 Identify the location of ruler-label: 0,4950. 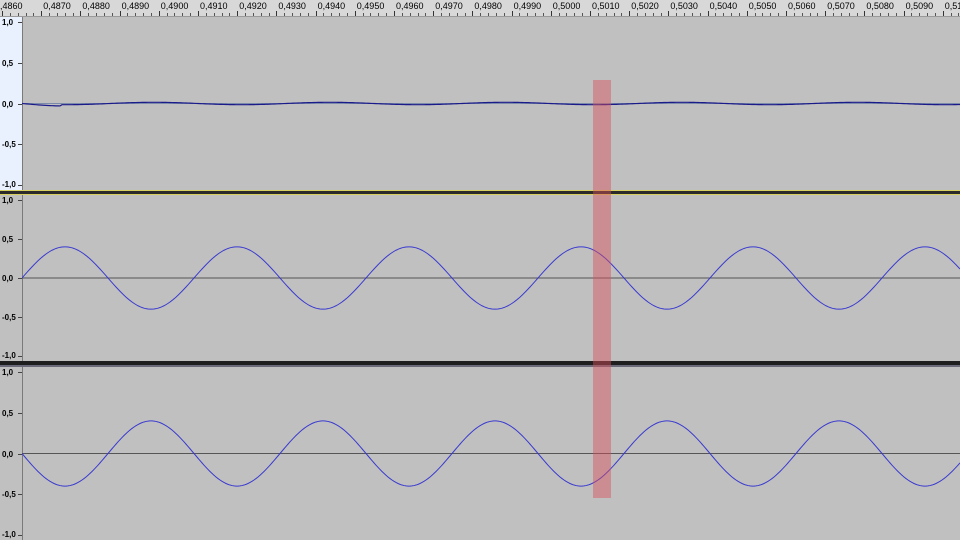
(370, 6).